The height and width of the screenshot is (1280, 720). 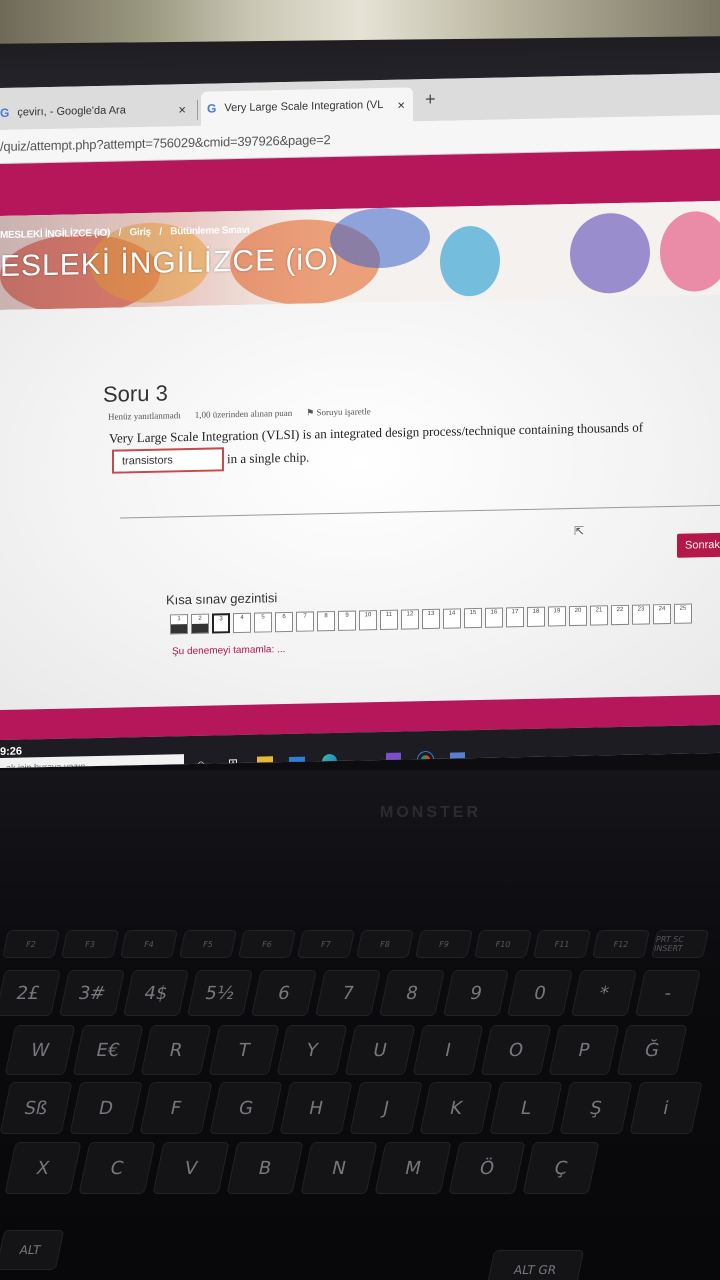 I want to click on letter-key: Y, so click(x=312, y=1050).